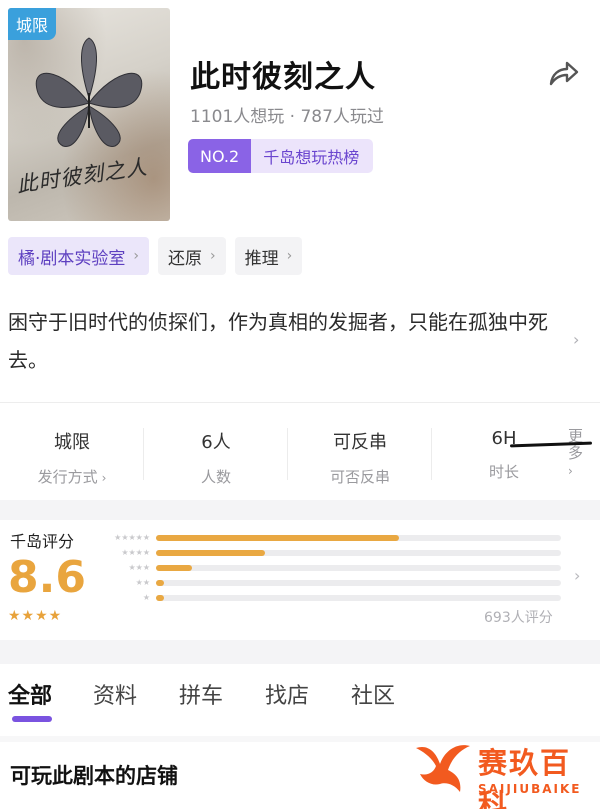 This screenshot has height=809, width=600. What do you see at coordinates (201, 694) in the screenshot?
I see `tab-carpool: 拼车` at bounding box center [201, 694].